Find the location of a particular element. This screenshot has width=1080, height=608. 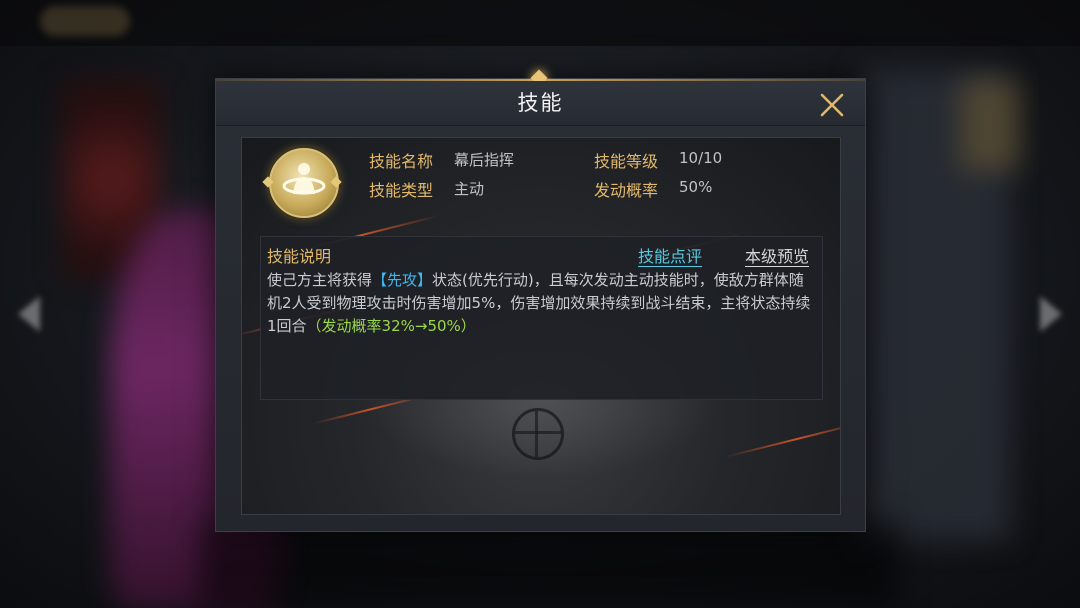

level-preview-link: 本级预览 is located at coordinates (777, 255).